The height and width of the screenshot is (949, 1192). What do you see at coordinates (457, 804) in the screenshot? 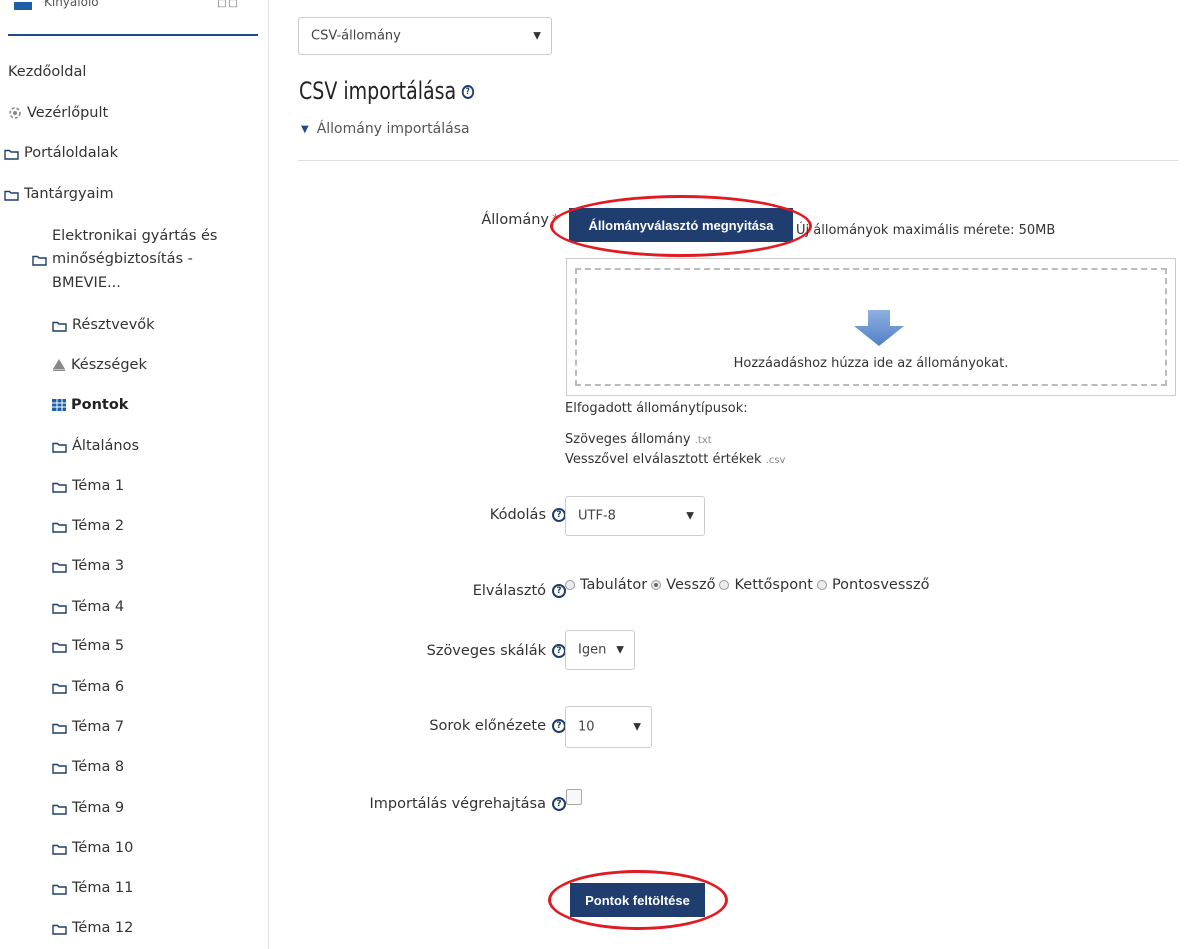
I see `force-import-label-text: Importálás végrehajtása` at bounding box center [457, 804].